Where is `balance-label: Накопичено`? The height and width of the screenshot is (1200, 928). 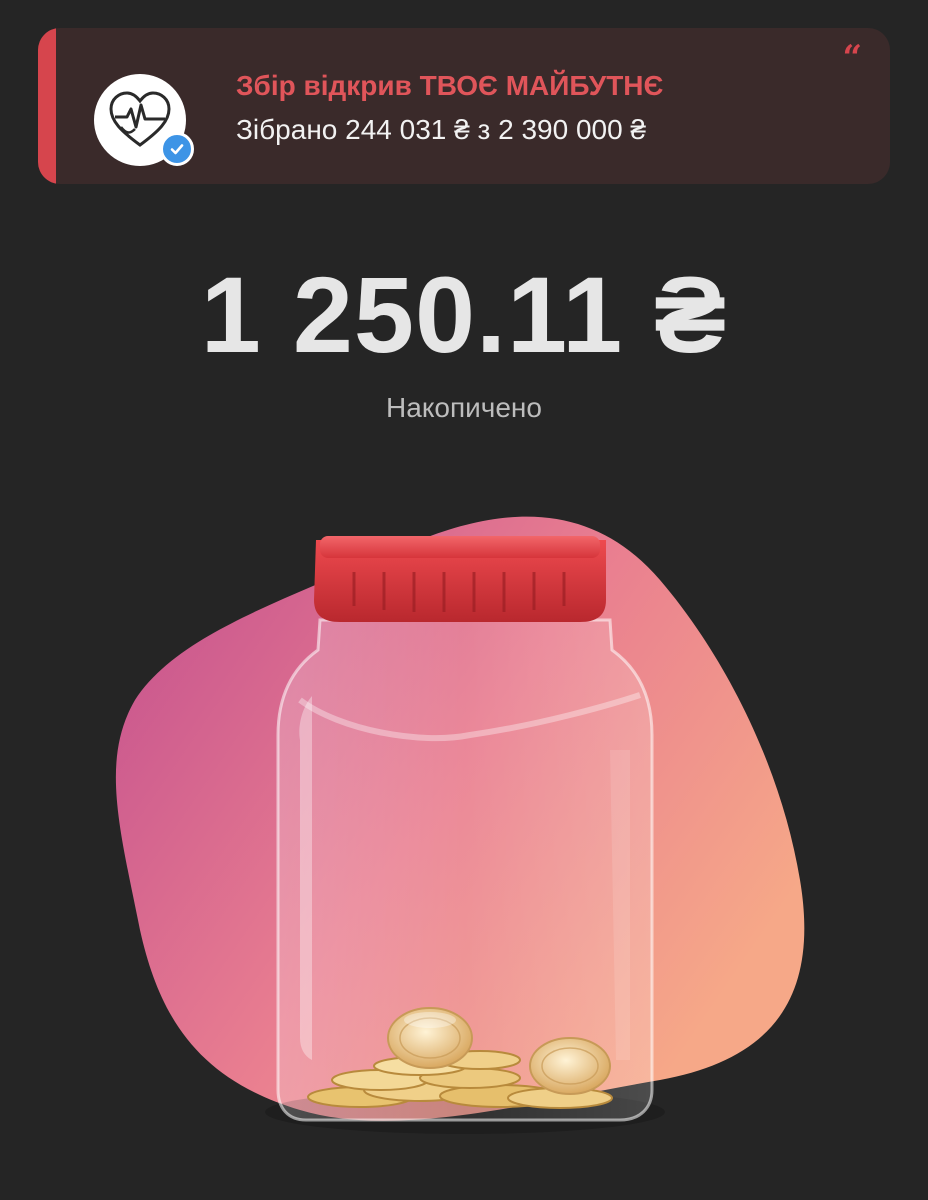
balance-label: Накопичено is located at coordinates (464, 407).